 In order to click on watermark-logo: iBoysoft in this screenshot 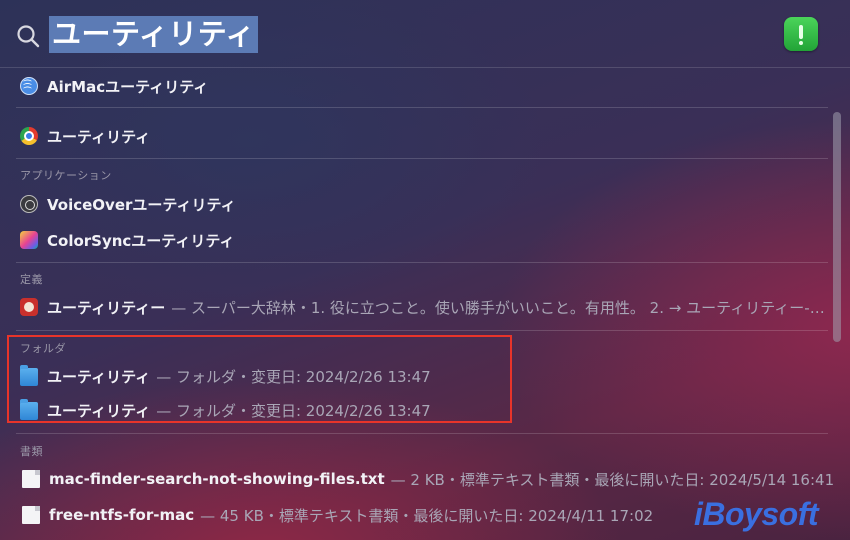, I will do `click(756, 514)`.